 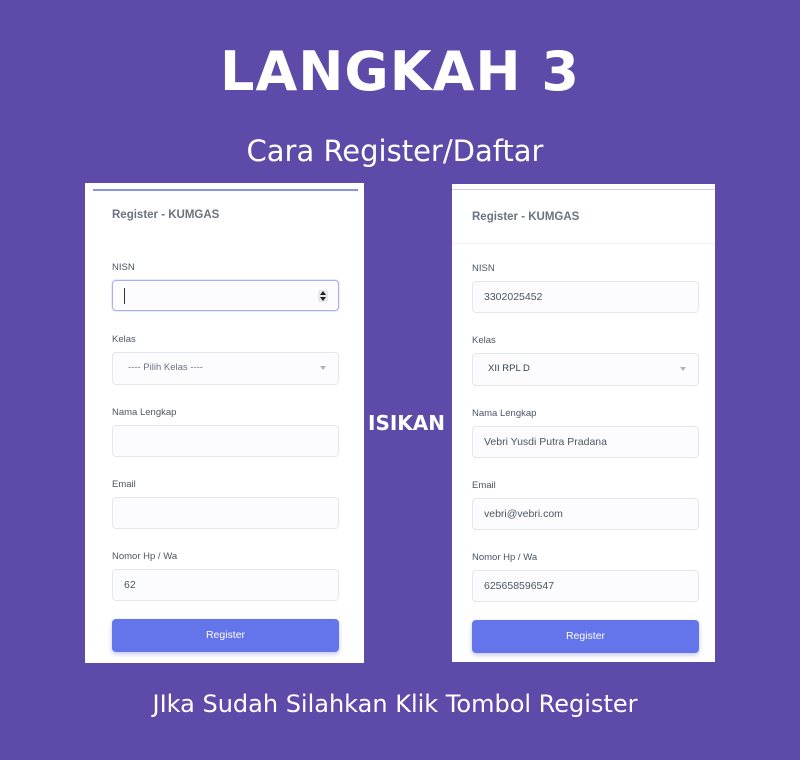 What do you see at coordinates (400, 71) in the screenshot?
I see `page-heading: LANGKAH 3` at bounding box center [400, 71].